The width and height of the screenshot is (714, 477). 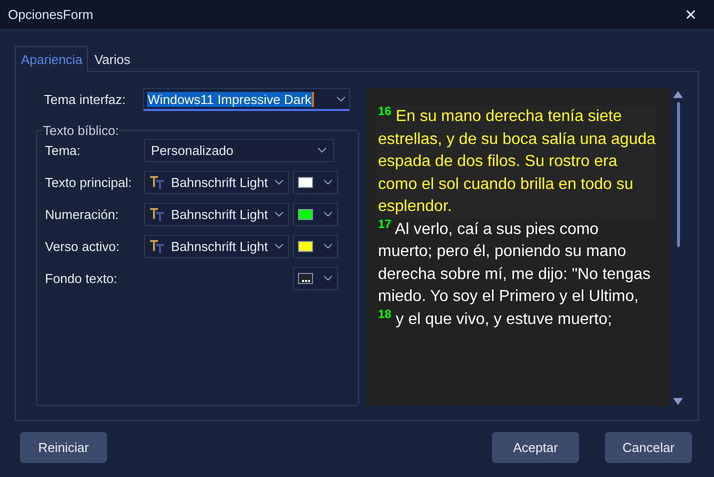 What do you see at coordinates (51, 59) in the screenshot?
I see `tab: Apariencia` at bounding box center [51, 59].